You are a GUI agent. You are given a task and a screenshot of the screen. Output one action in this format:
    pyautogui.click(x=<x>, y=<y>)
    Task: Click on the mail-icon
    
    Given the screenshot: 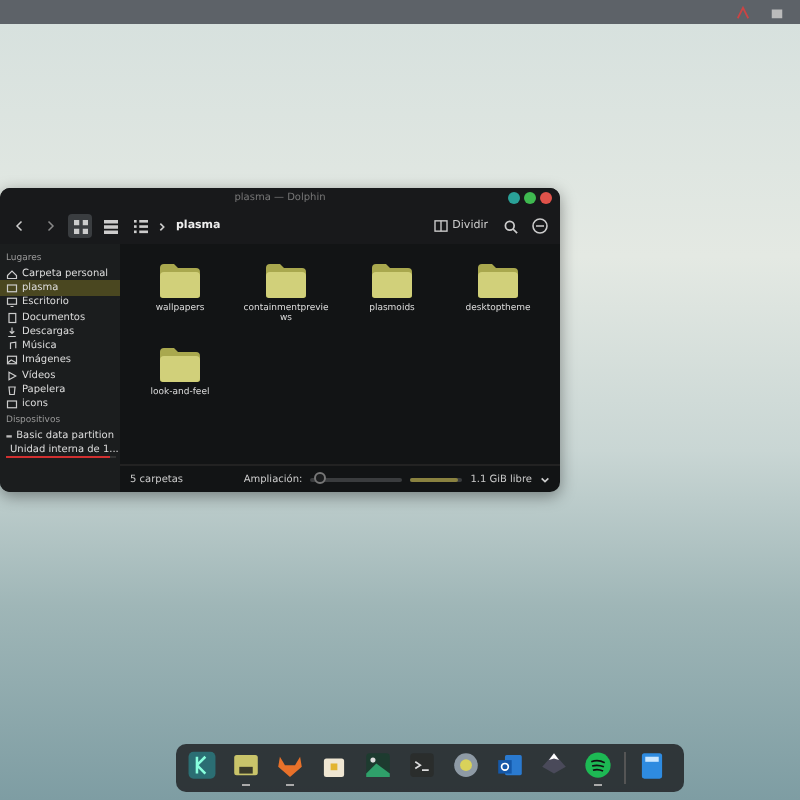 What is the action you would take?
    pyautogui.click(x=510, y=765)
    